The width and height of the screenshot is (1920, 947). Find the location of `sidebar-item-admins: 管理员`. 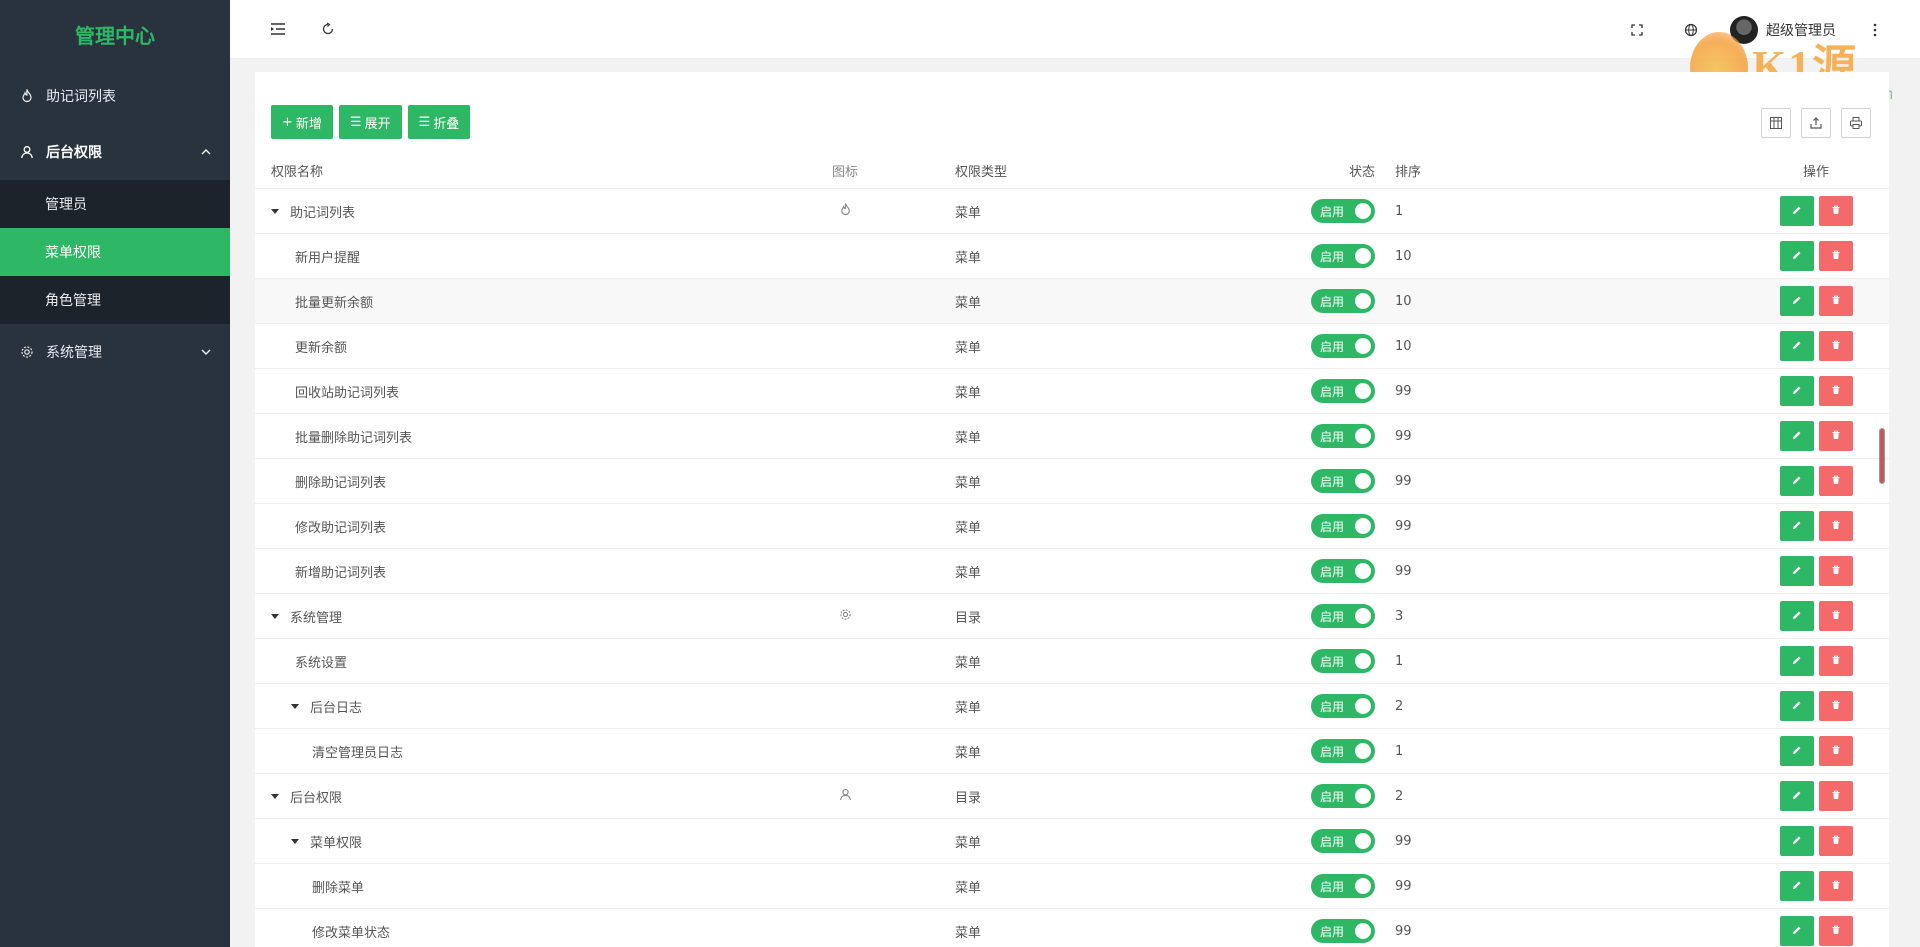

sidebar-item-admins: 管理员 is located at coordinates (115, 204).